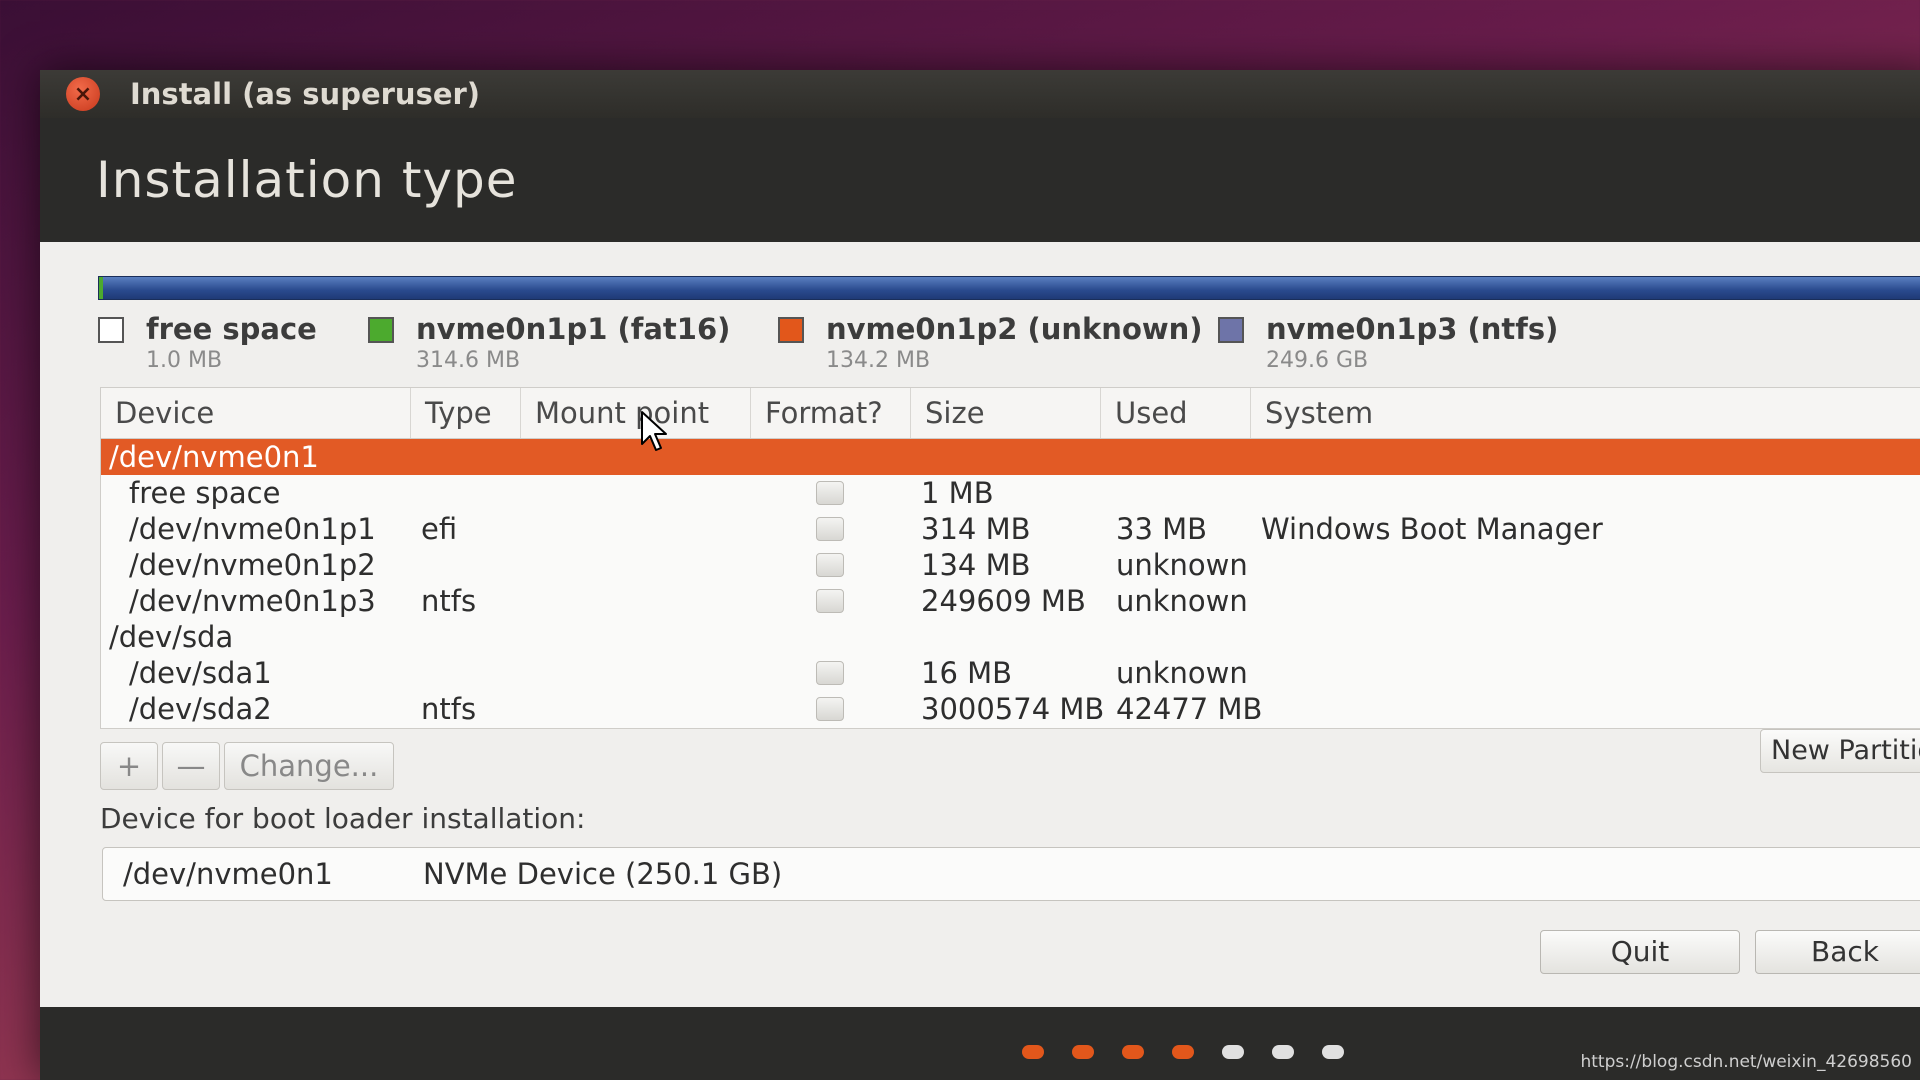 This screenshot has width=1920, height=1080. What do you see at coordinates (831, 413) in the screenshot?
I see `column-header-format: Format?` at bounding box center [831, 413].